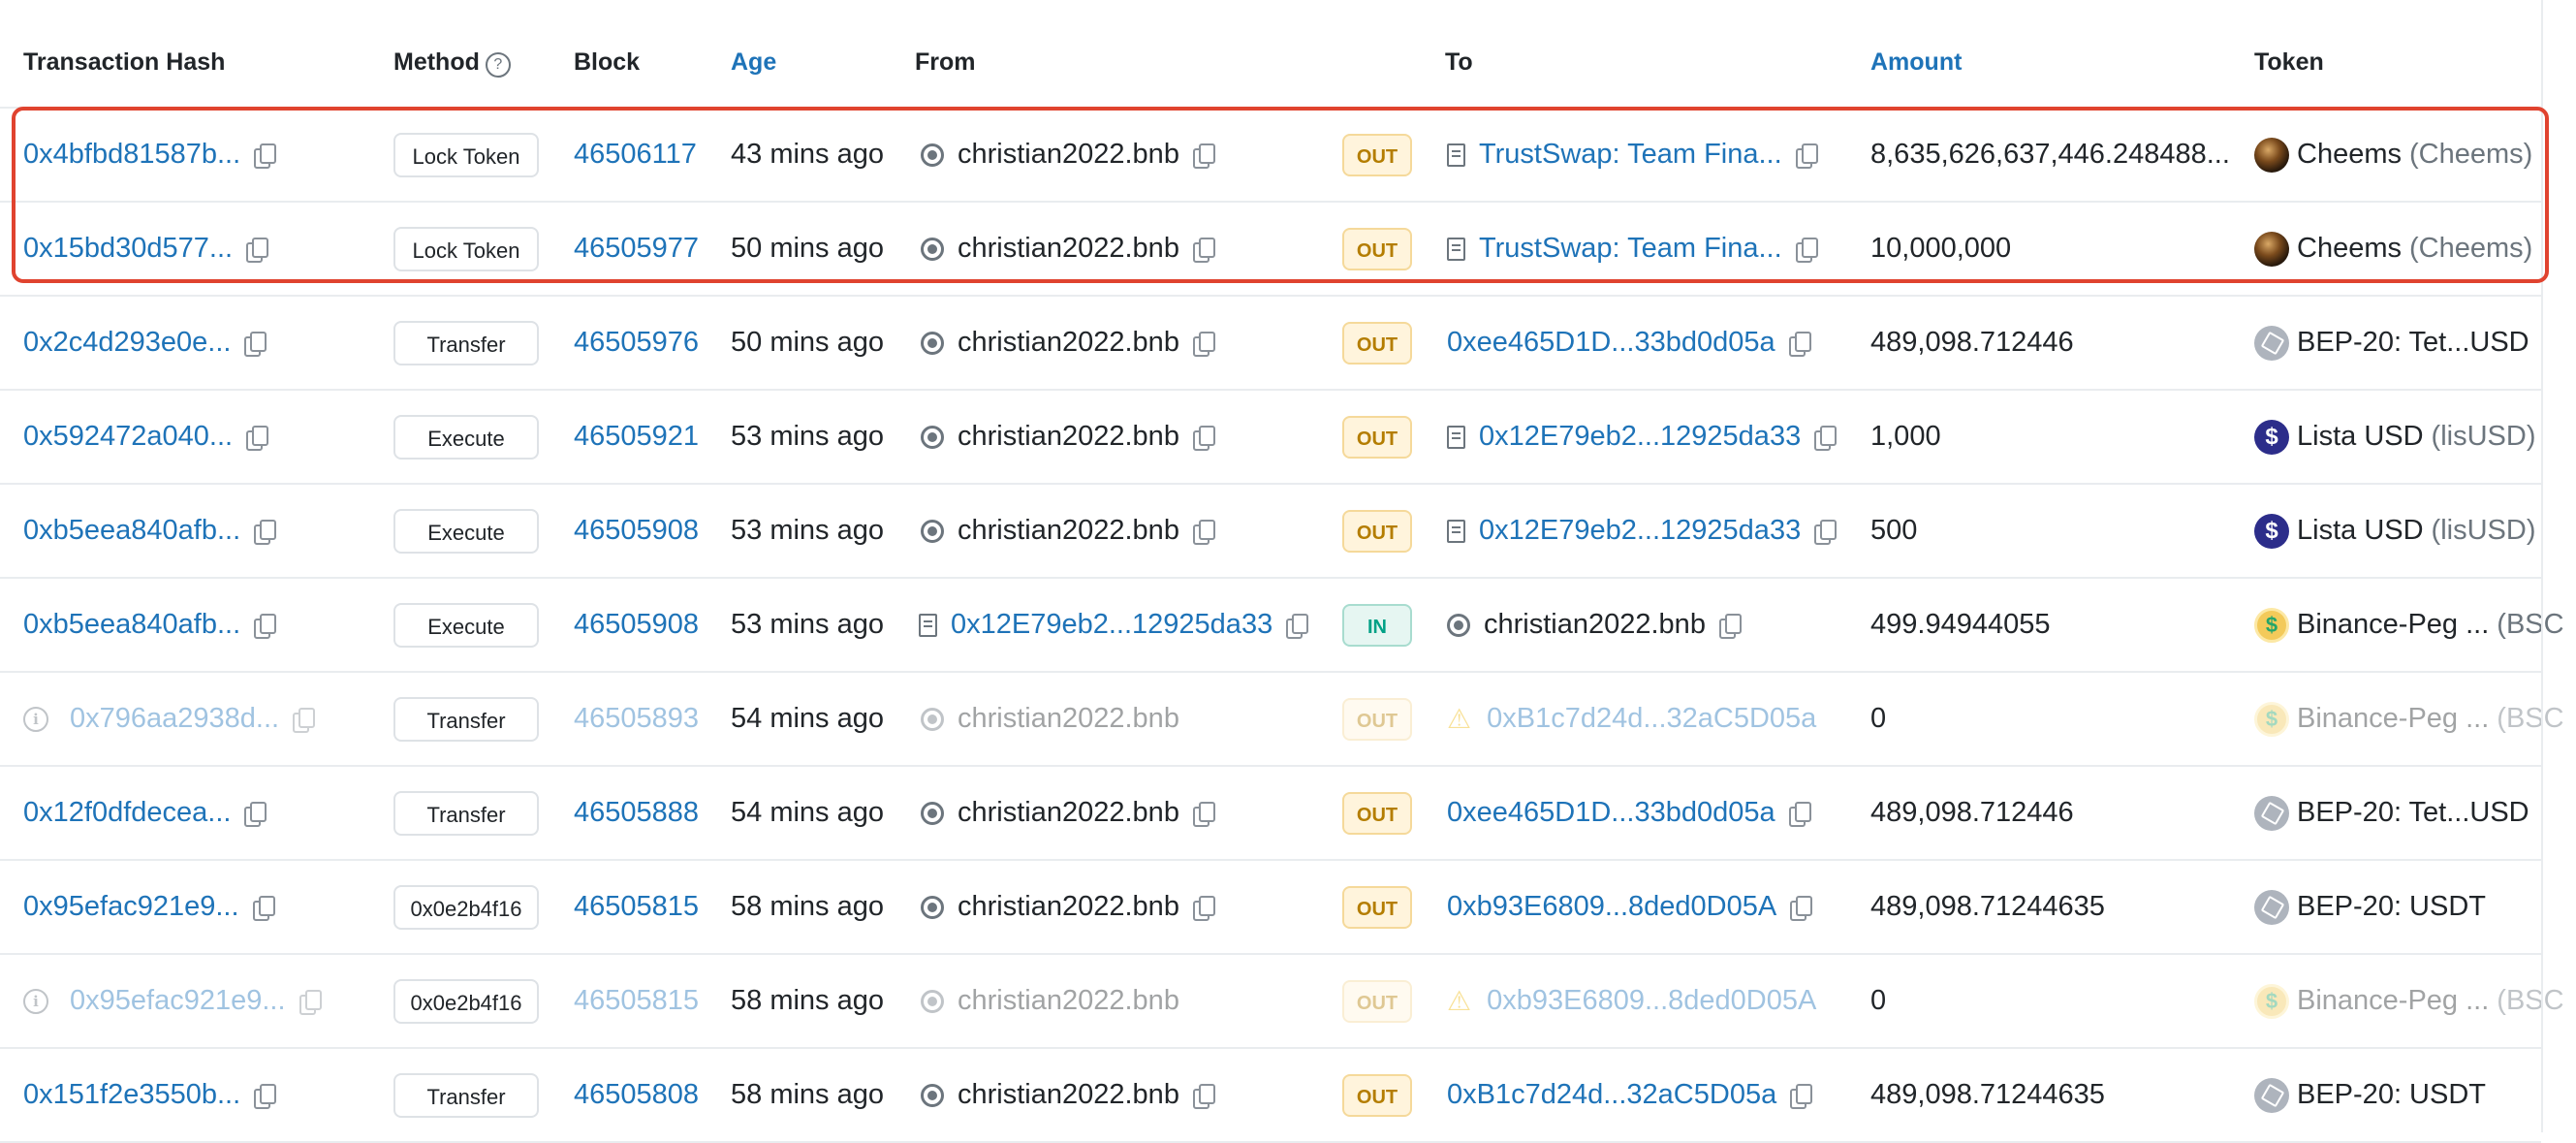  I want to click on block-link: 46505893, so click(636, 719).